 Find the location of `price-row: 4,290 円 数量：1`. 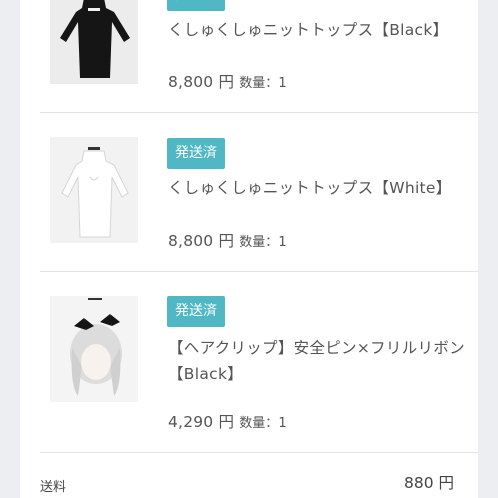

price-row: 4,290 円 数量：1 is located at coordinates (227, 421).